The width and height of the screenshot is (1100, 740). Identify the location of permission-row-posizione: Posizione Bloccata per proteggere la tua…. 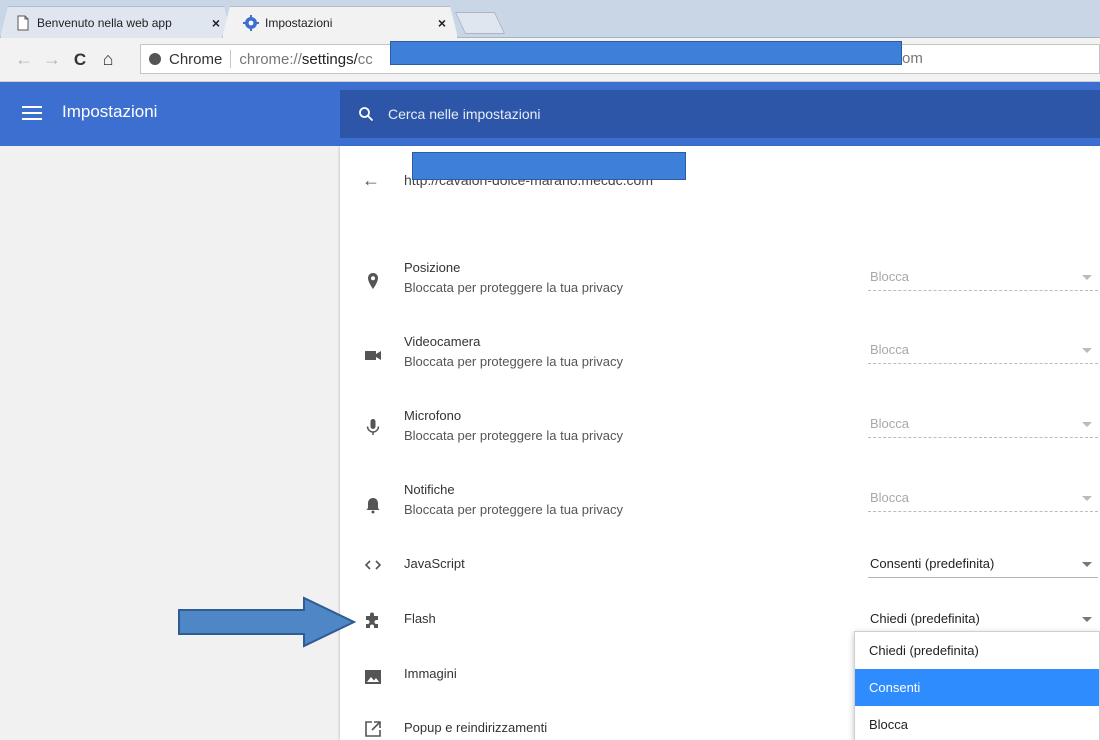
(720, 278).